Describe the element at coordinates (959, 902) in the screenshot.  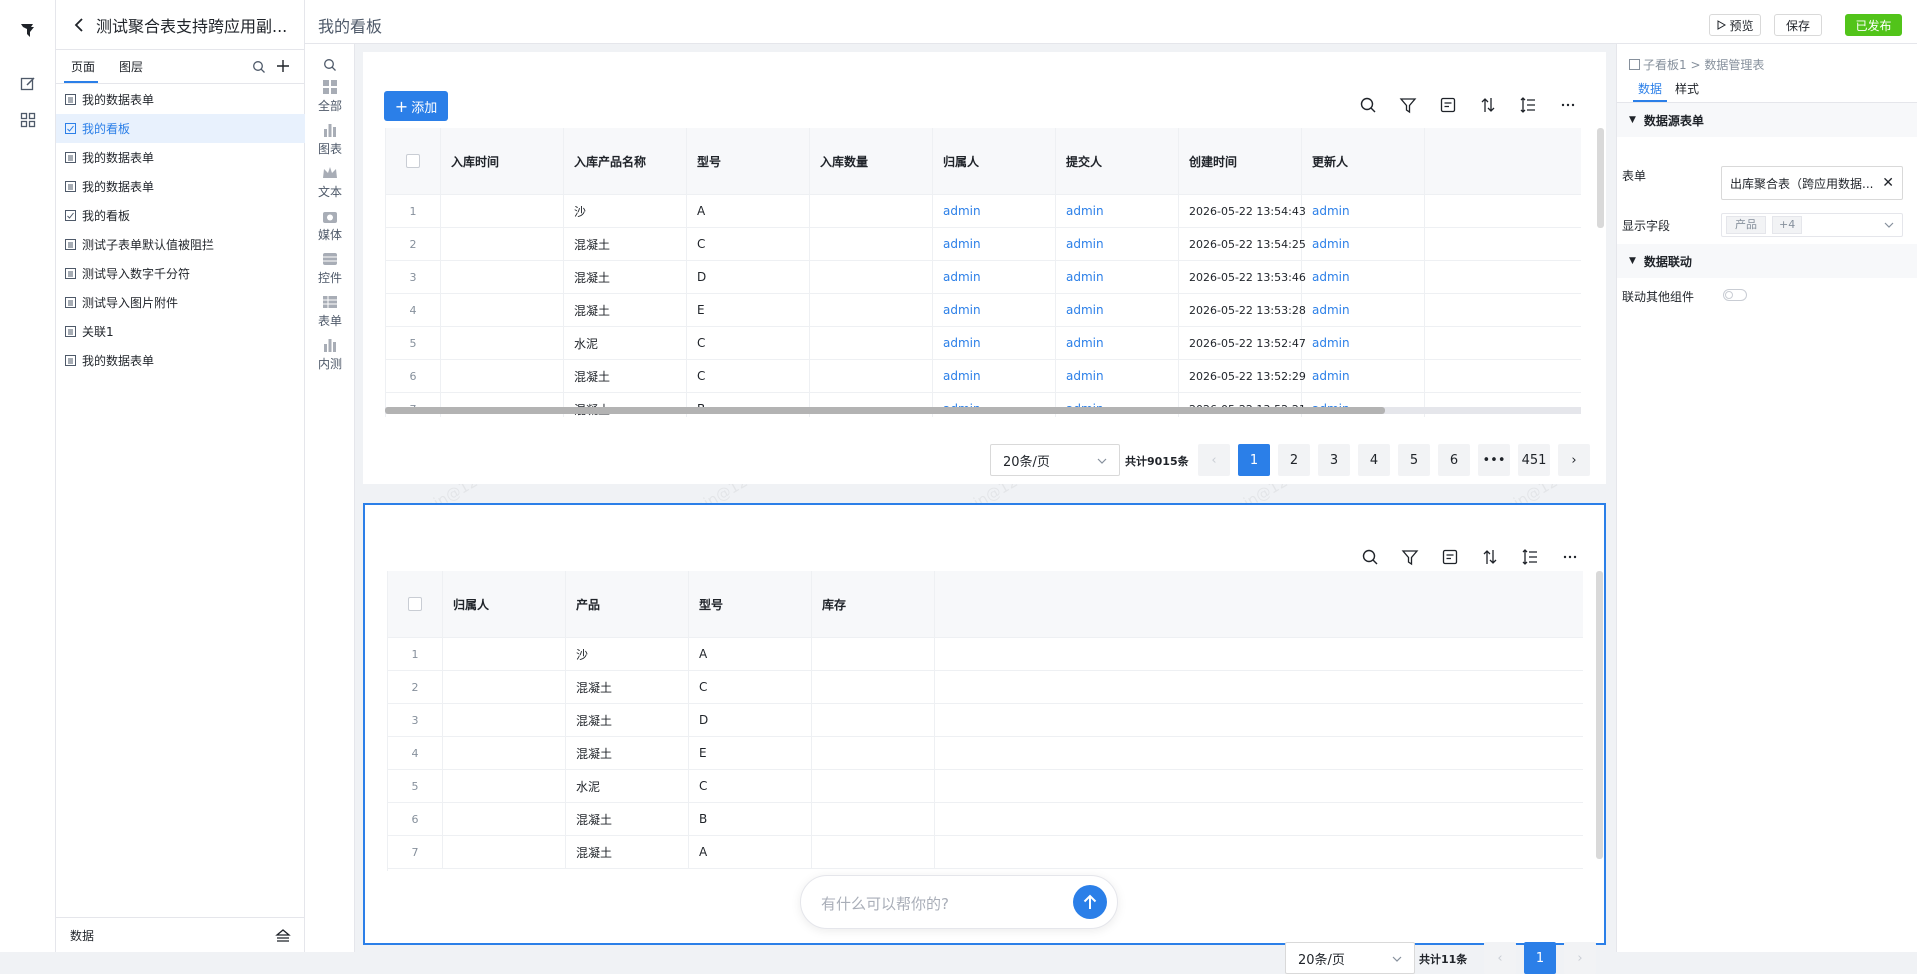
I see `assistant-chat-input: 有什么可以帮你的?` at that location.